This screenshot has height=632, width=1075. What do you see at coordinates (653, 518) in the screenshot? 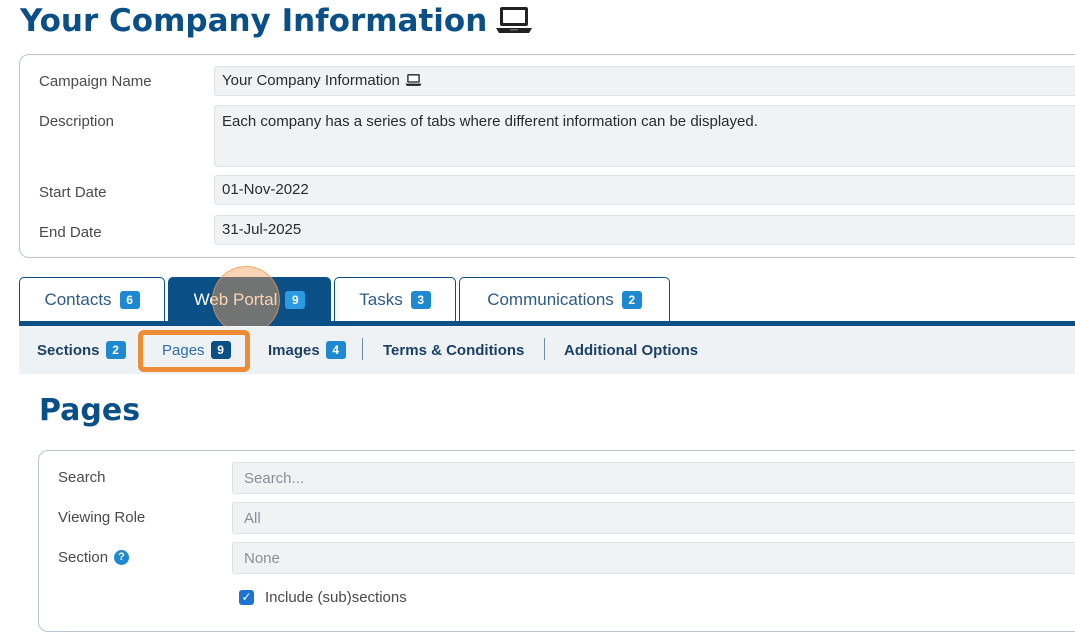
I see `viewing-role-select: All` at bounding box center [653, 518].